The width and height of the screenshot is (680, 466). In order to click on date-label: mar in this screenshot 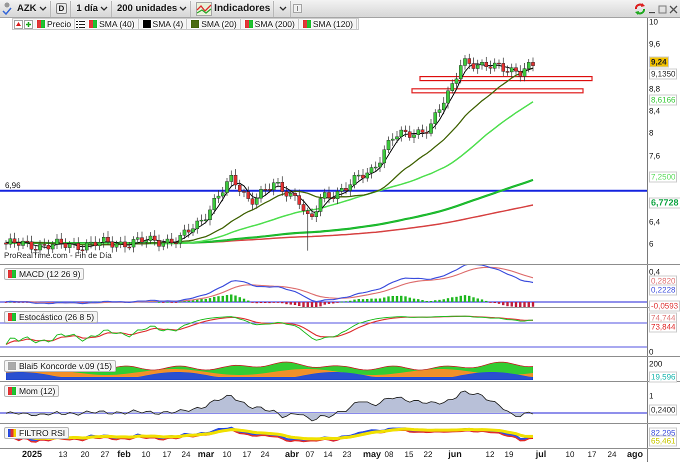, I will do `click(206, 454)`.